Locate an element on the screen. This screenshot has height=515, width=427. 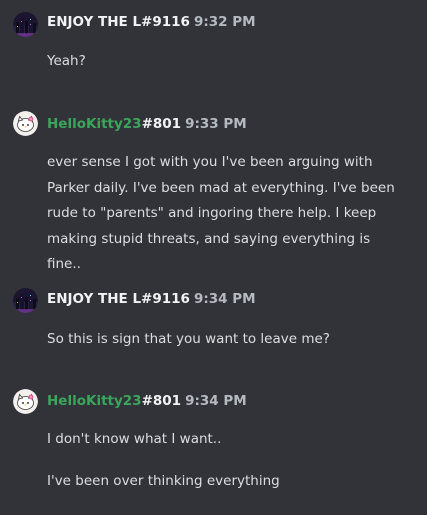
message-text: I've been over thinking everything is located at coordinates (163, 481).